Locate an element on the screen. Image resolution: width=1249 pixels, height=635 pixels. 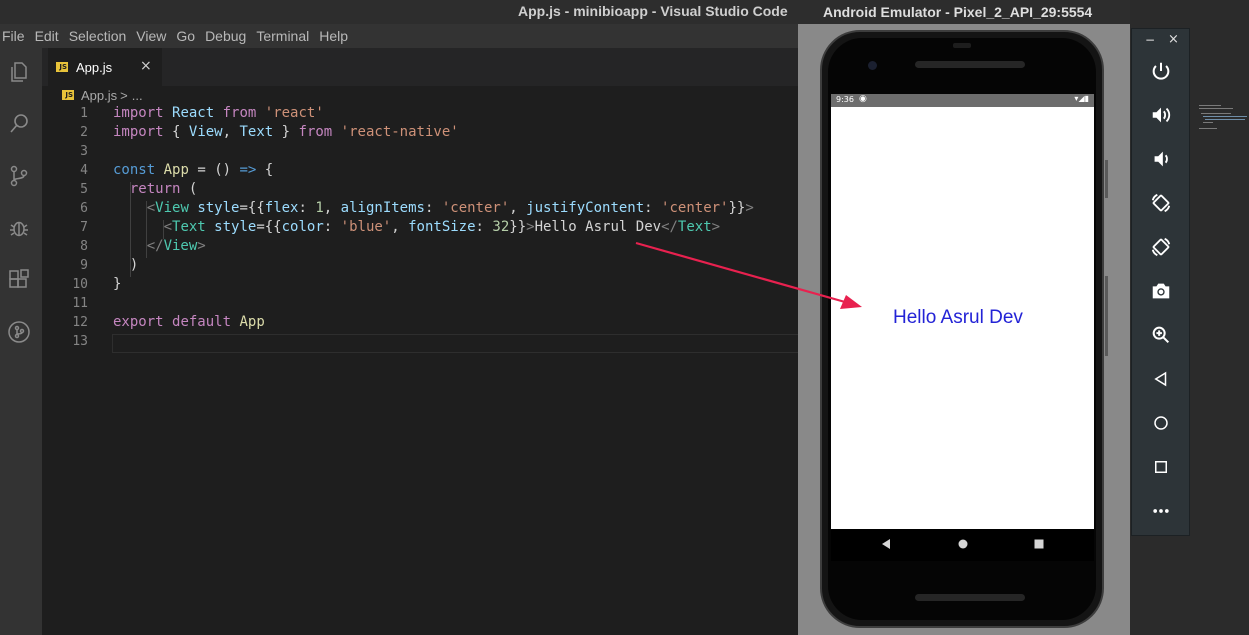
more-icon is located at coordinates (1161, 511).